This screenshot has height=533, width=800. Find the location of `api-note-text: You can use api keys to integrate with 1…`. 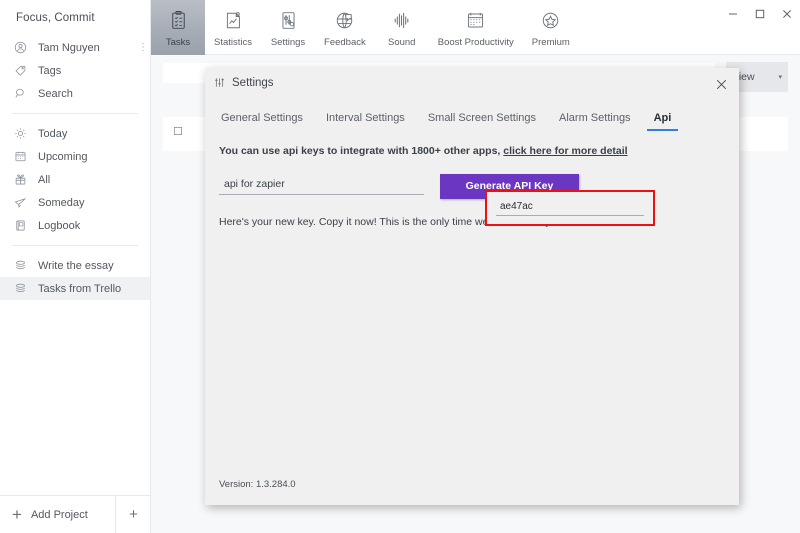

api-note-text: You can use api keys to integrate with 1… is located at coordinates (360, 151).